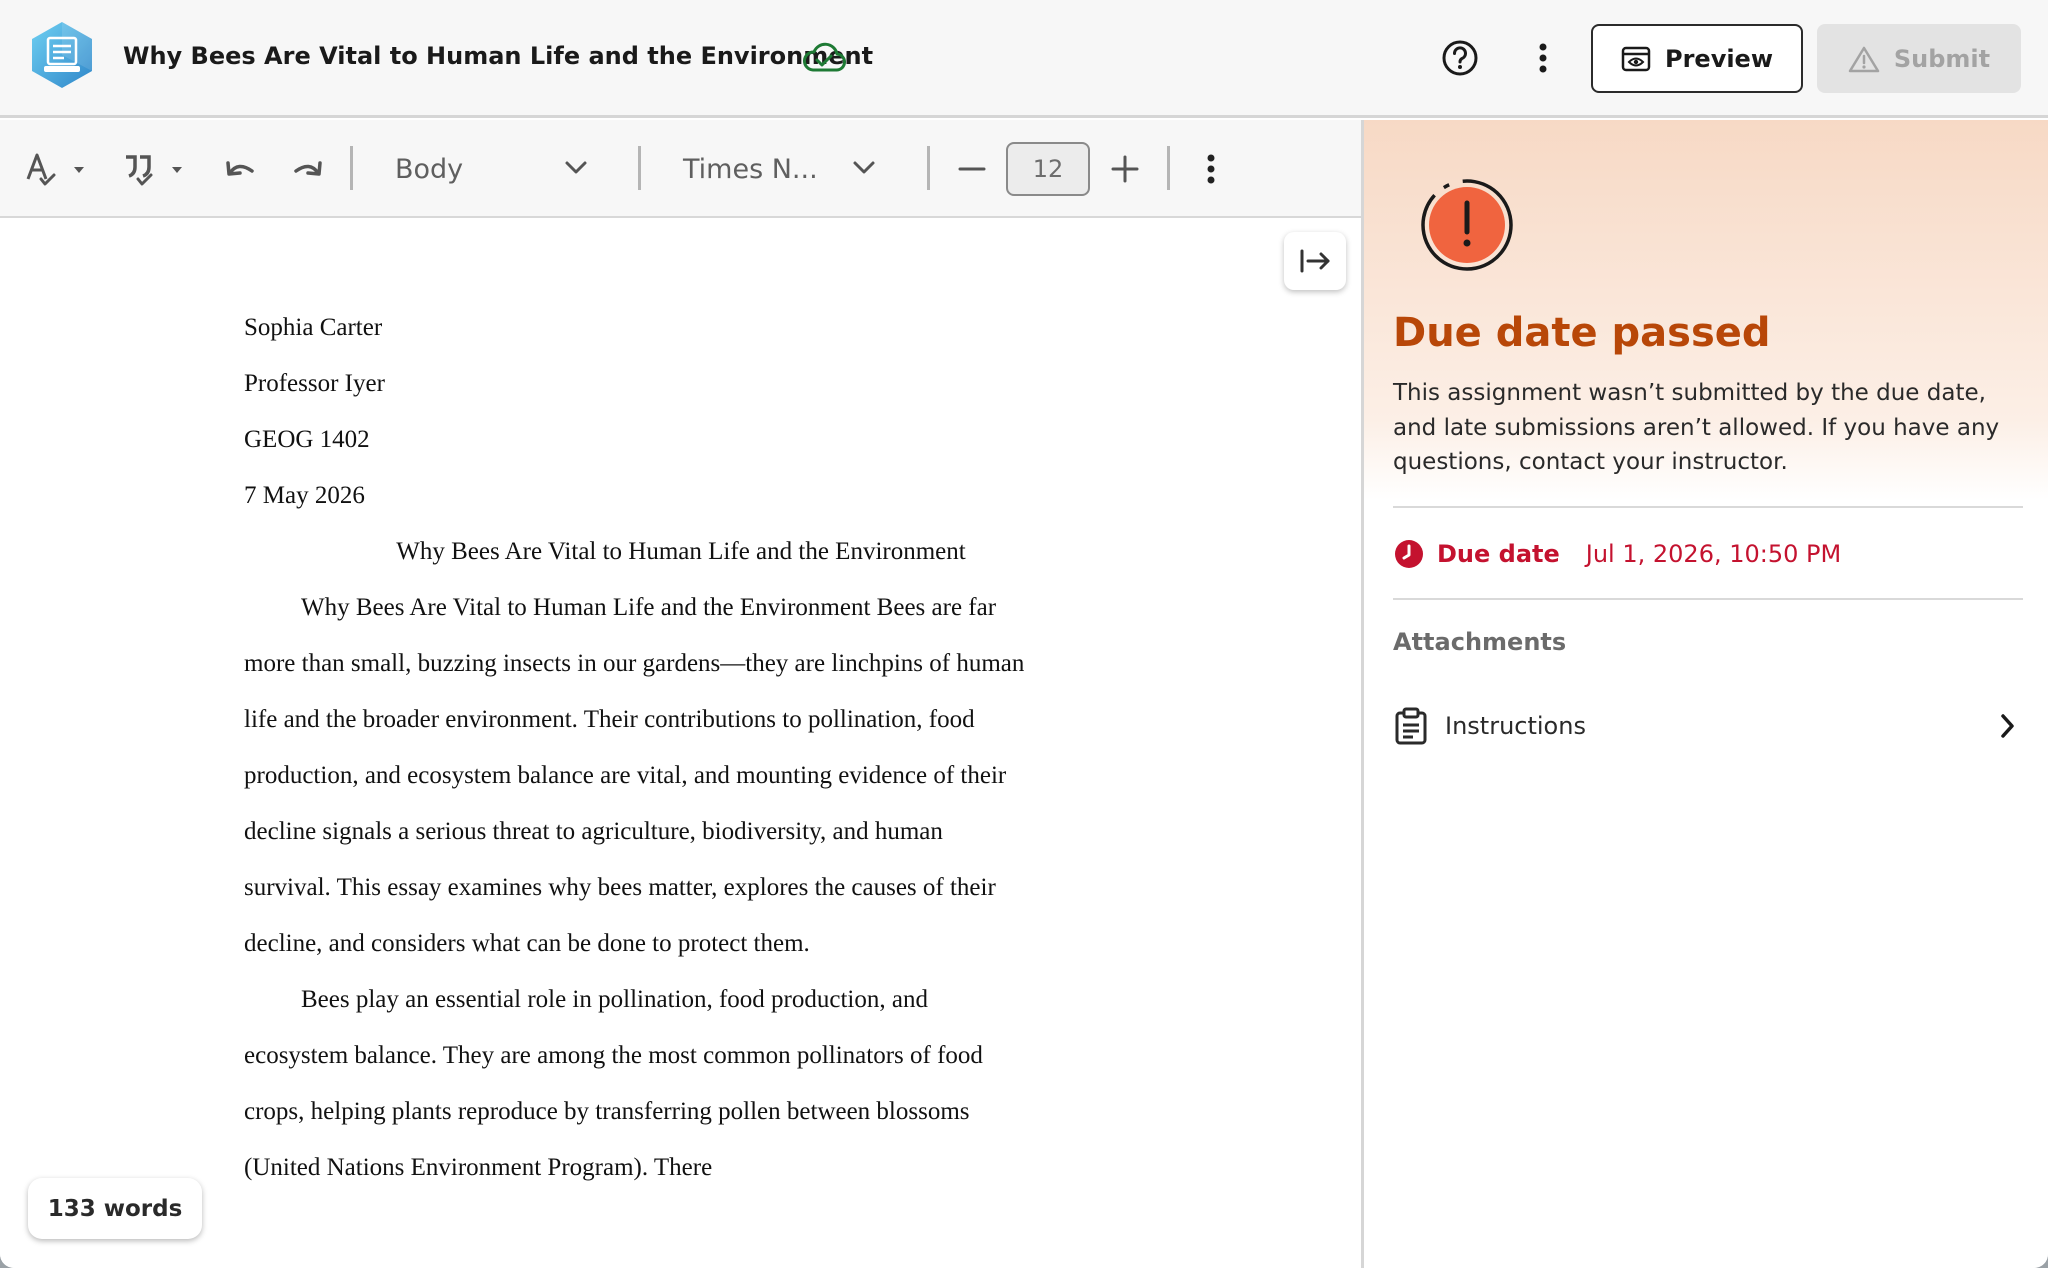  Describe the element at coordinates (1409, 554) in the screenshot. I see `clock-icon` at that location.